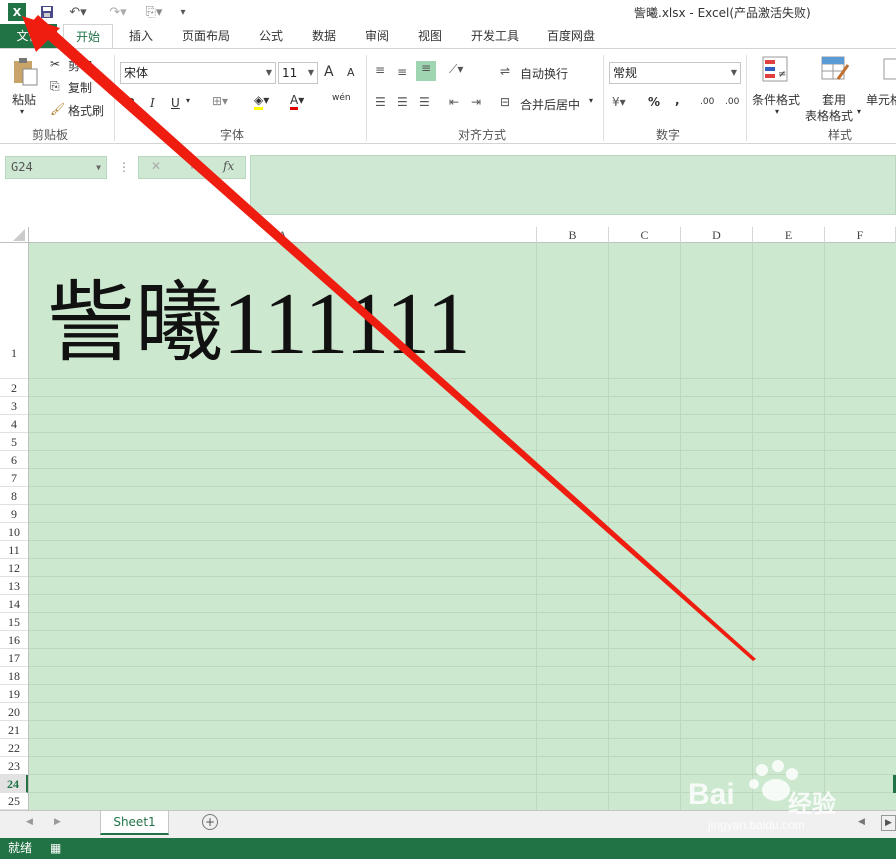  What do you see at coordinates (118, 12) in the screenshot?
I see `redo-icon: ↷▾` at bounding box center [118, 12].